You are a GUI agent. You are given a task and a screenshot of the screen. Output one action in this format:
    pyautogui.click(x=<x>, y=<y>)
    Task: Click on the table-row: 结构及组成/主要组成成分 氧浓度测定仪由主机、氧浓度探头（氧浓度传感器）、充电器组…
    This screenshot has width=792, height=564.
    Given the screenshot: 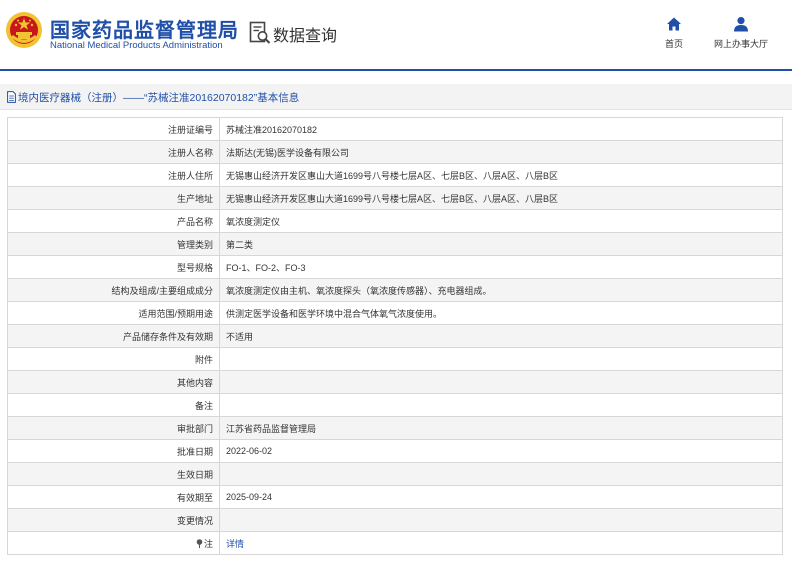 What is the action you would take?
    pyautogui.click(x=395, y=290)
    